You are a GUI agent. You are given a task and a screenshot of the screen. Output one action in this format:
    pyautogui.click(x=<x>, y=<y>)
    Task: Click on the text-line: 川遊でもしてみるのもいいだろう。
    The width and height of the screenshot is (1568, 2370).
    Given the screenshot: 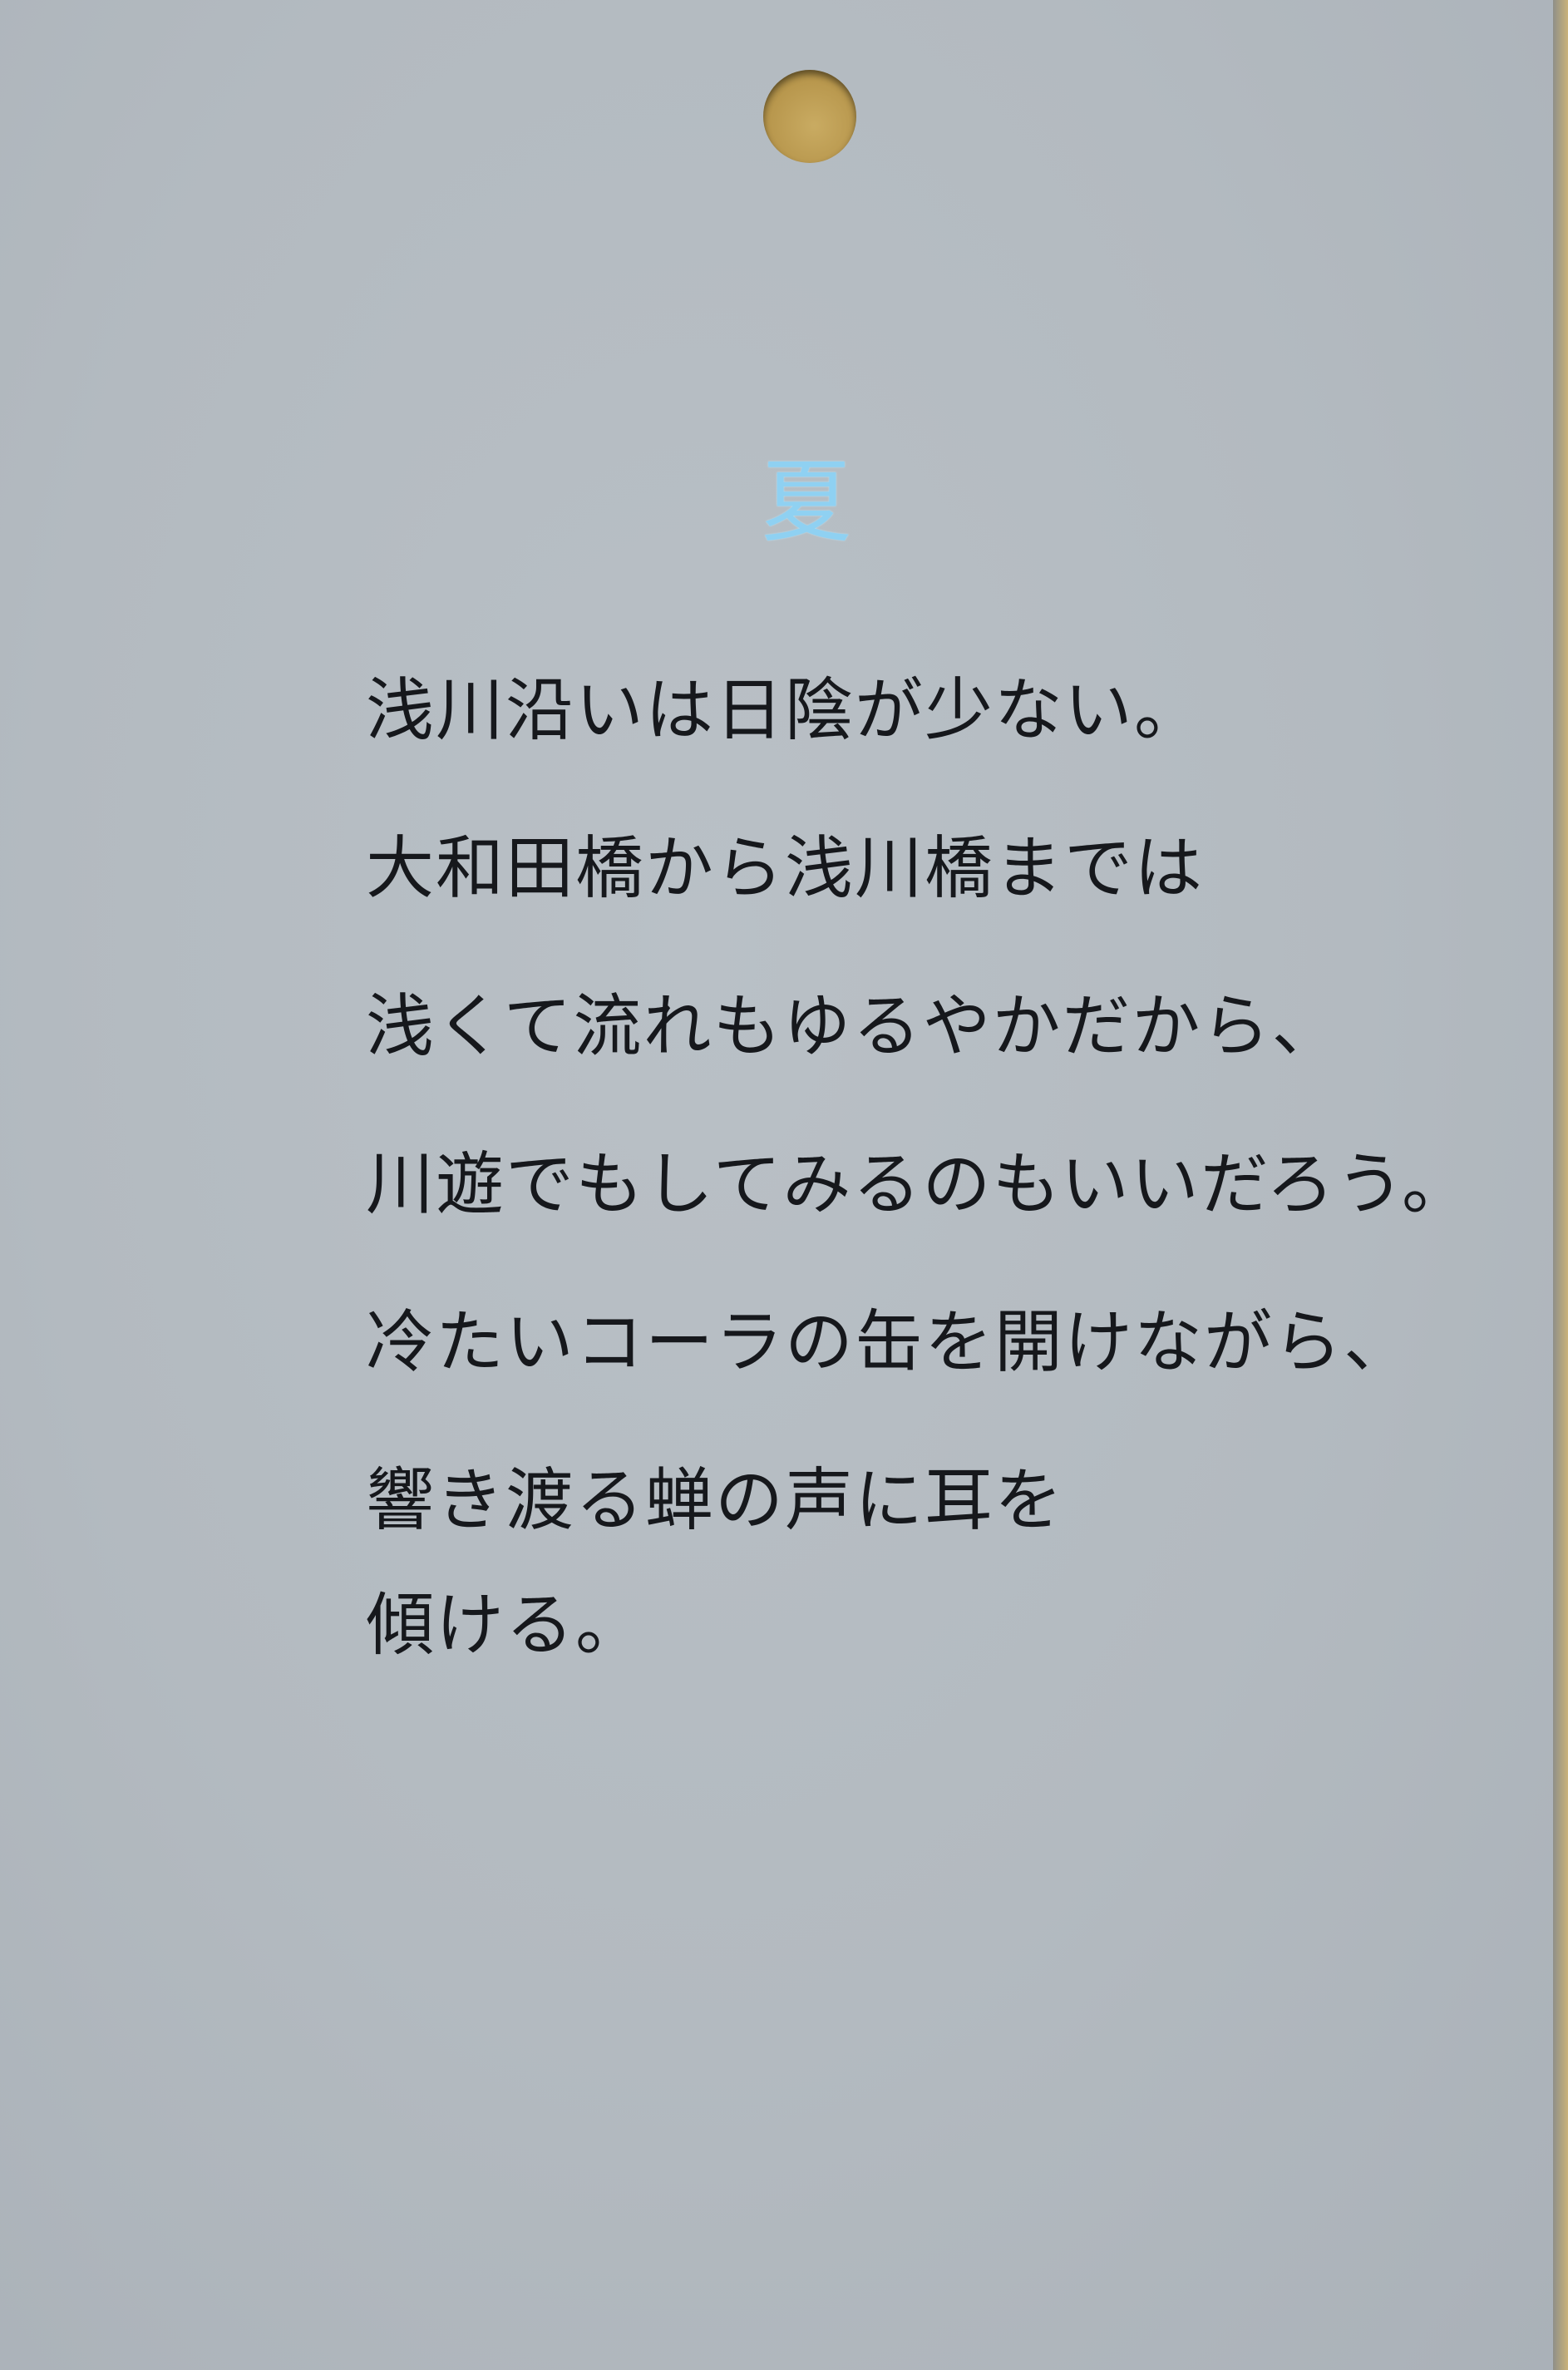 What is the action you would take?
    pyautogui.click(x=919, y=1184)
    